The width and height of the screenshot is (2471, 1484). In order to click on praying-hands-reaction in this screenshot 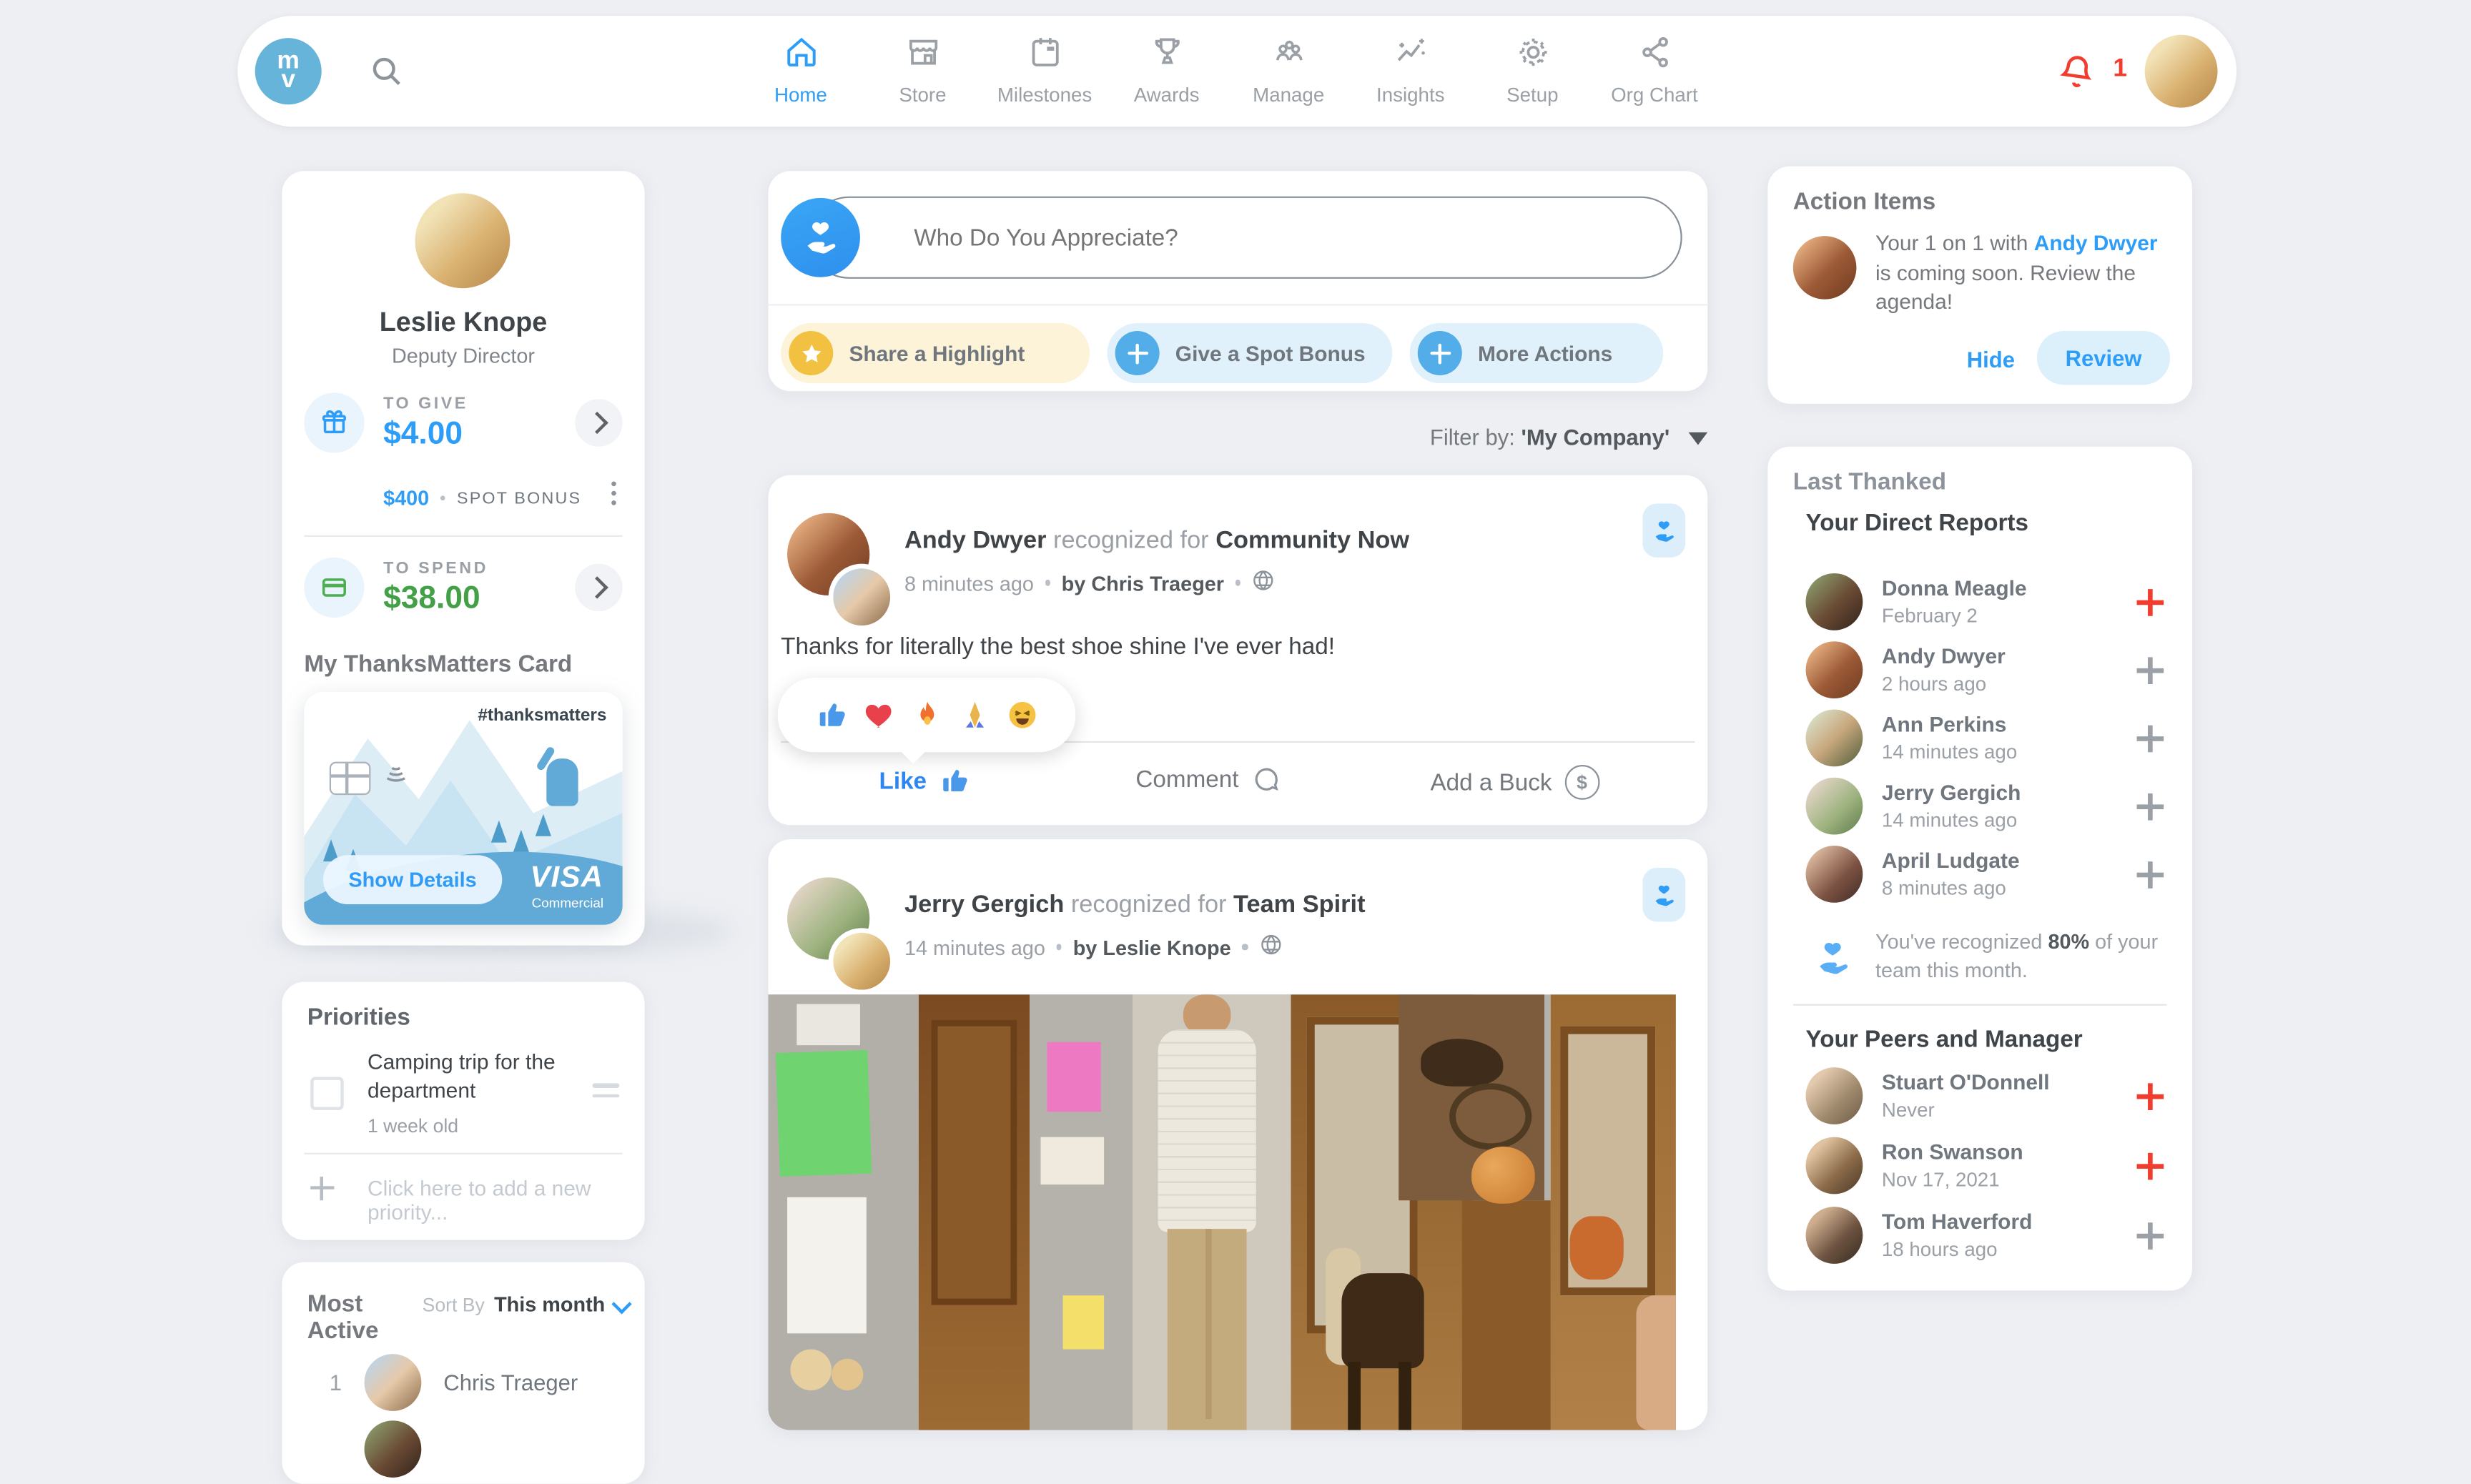, I will do `click(974, 715)`.